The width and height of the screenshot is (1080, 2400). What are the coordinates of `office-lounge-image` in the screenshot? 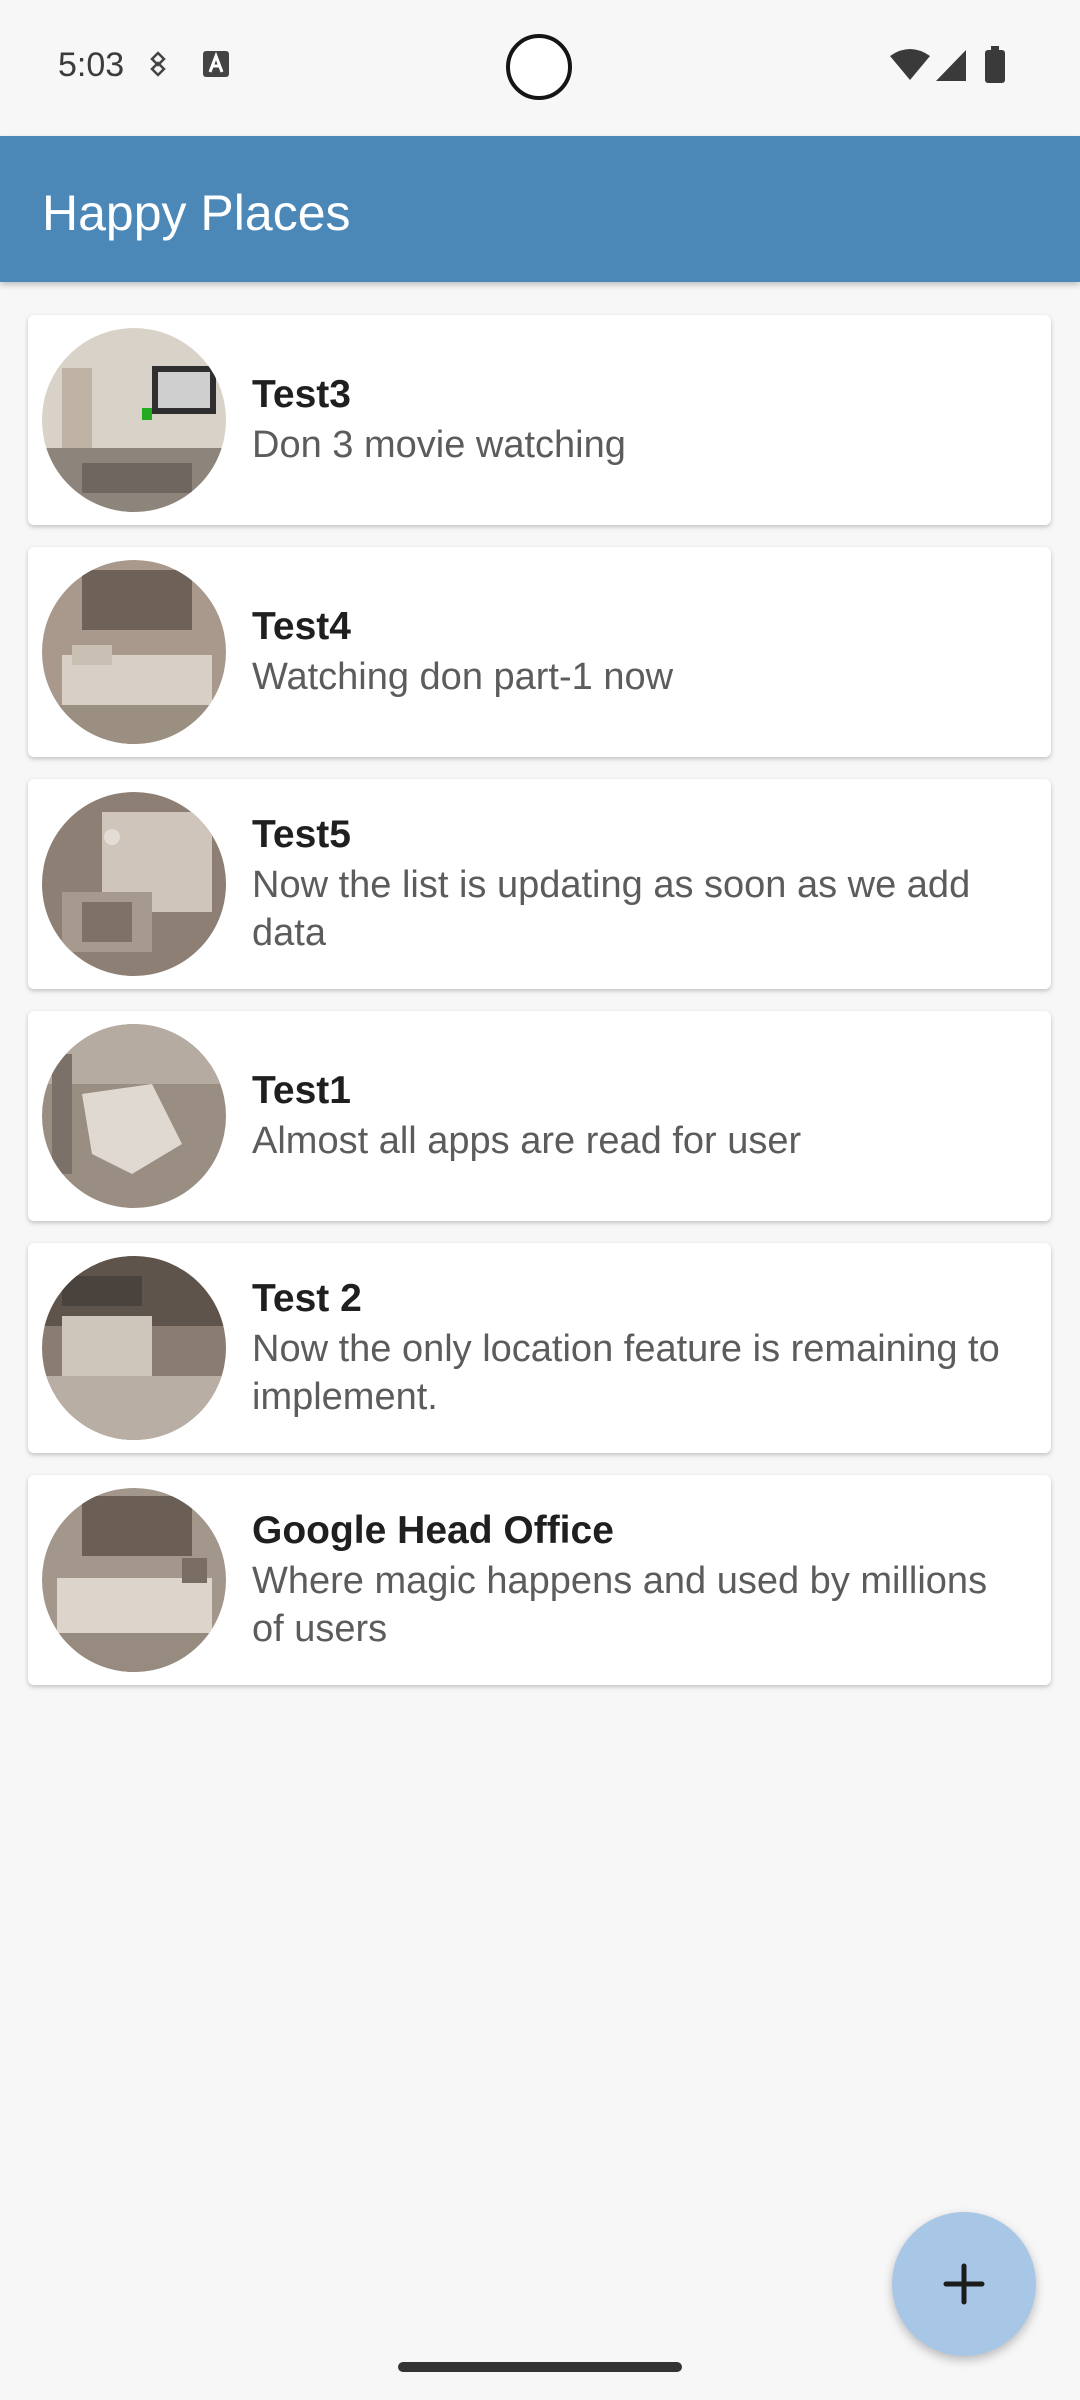 It's located at (134, 1580).